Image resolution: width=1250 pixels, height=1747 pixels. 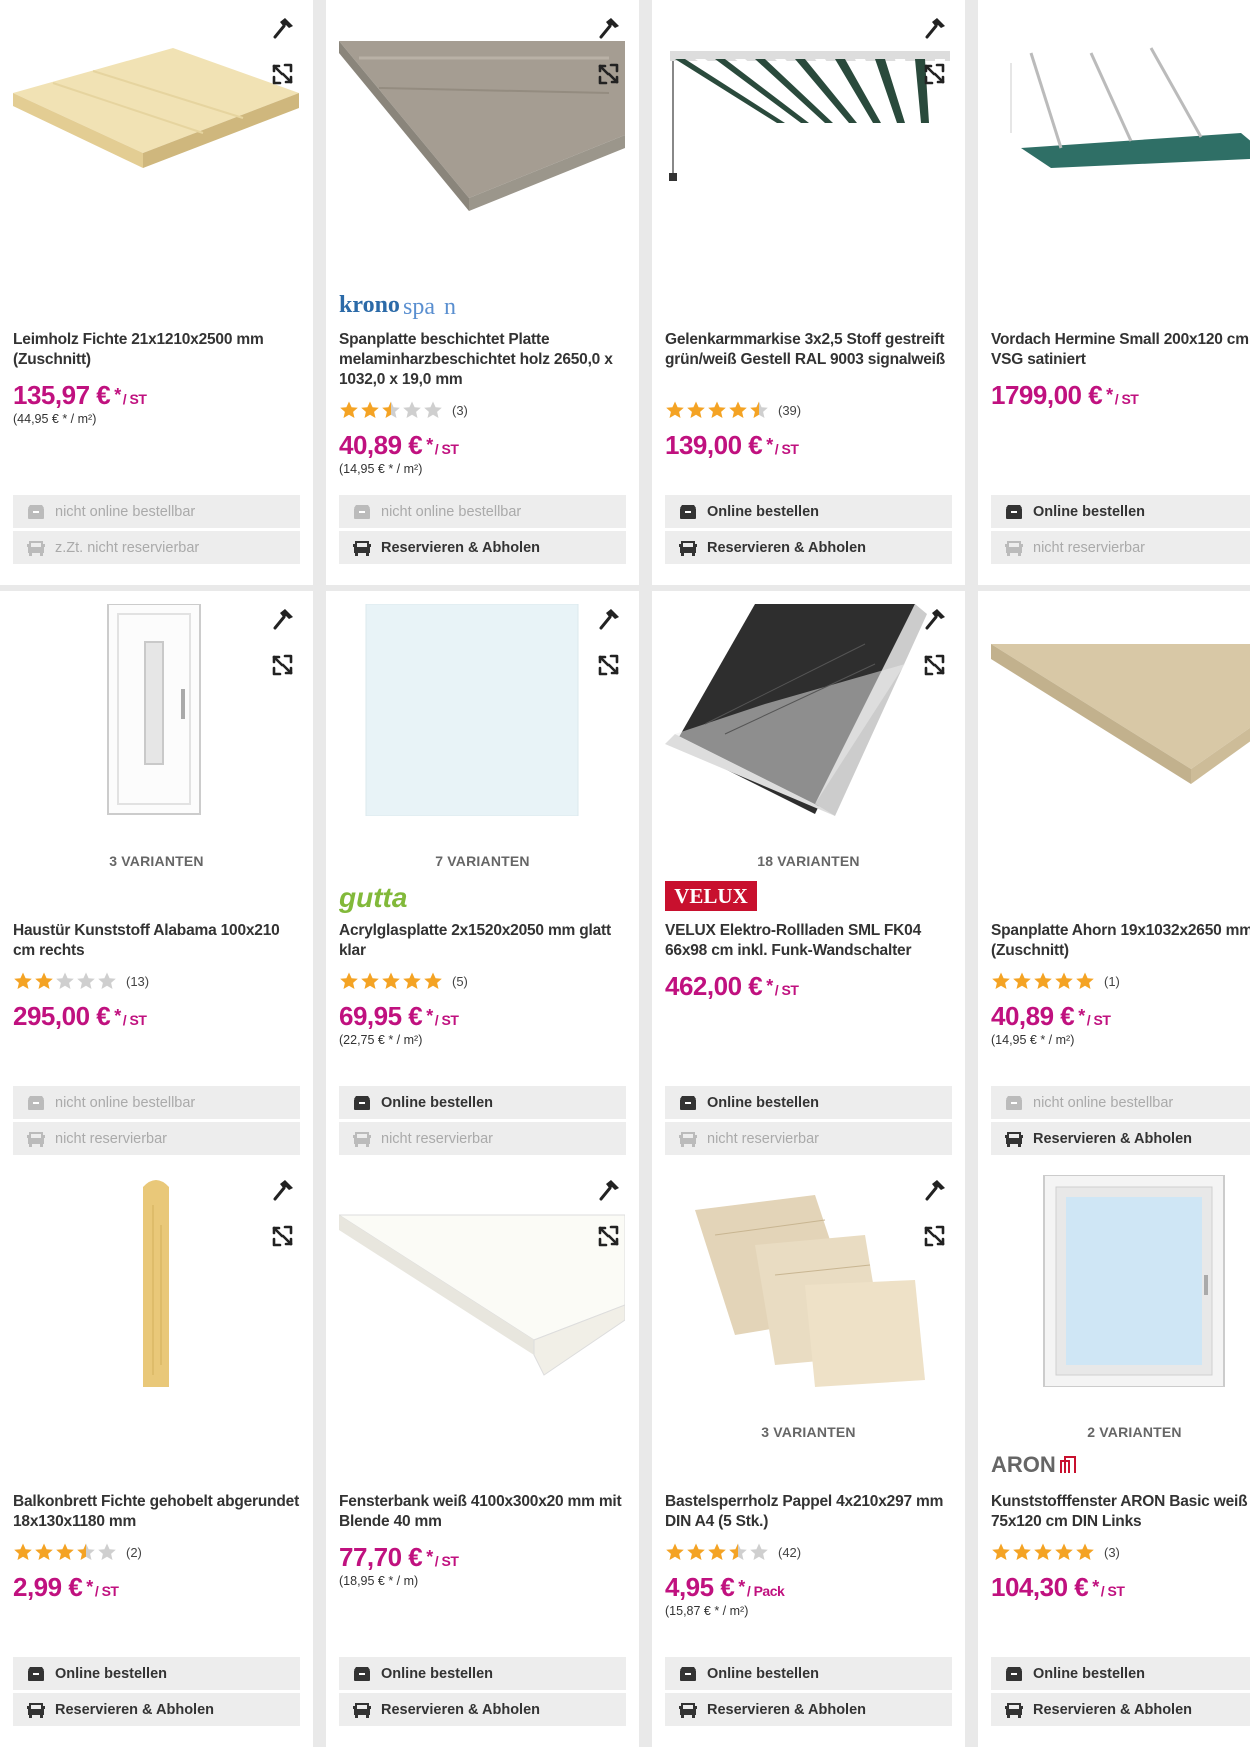 What do you see at coordinates (808, 861) in the screenshot?
I see `variants-label: 18 VARIANTEN` at bounding box center [808, 861].